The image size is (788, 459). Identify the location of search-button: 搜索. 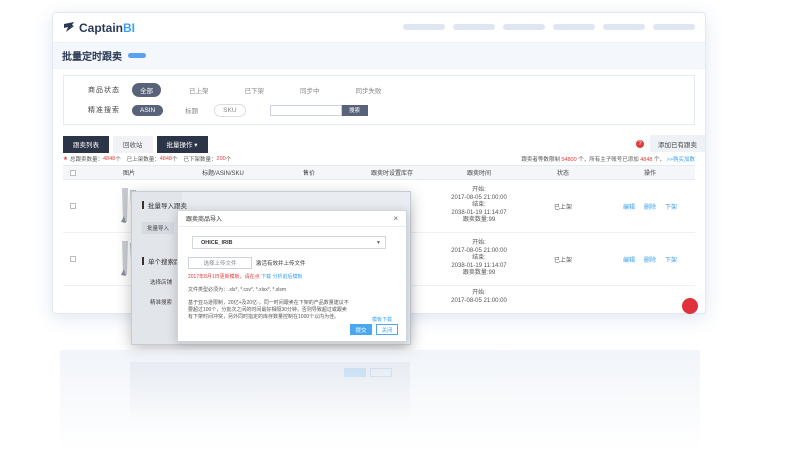
(354, 110).